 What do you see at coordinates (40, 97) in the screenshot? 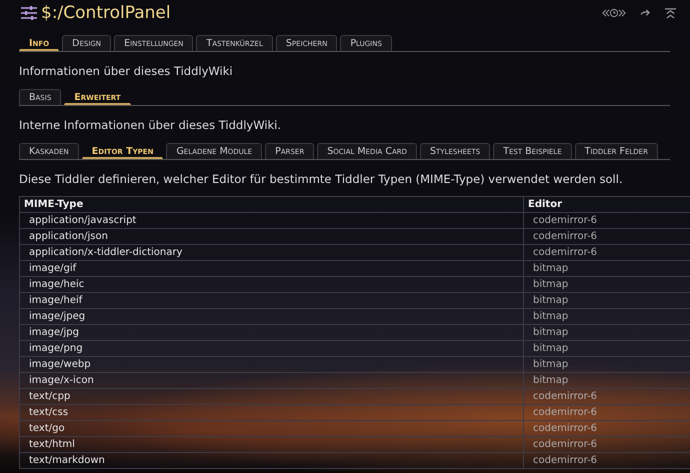
I see `tab: Basis` at bounding box center [40, 97].